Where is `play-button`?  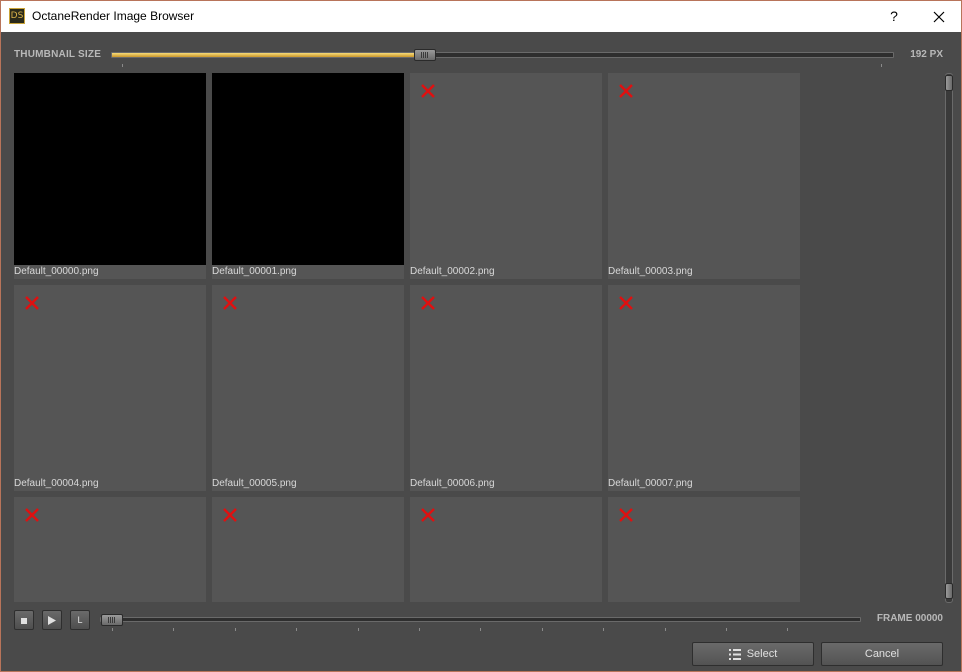
play-button is located at coordinates (52, 620).